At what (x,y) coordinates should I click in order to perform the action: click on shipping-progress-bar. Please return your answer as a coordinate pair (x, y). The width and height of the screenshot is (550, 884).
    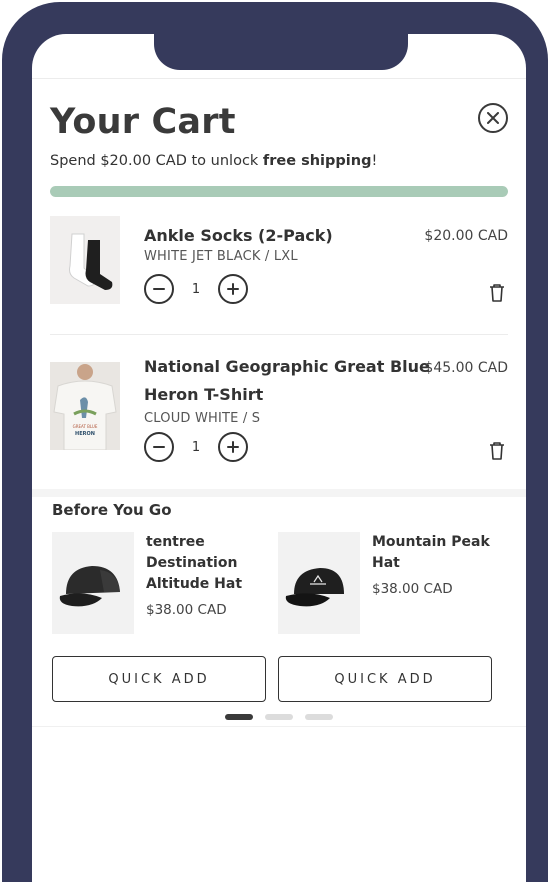
    Looking at the image, I should click on (279, 191).